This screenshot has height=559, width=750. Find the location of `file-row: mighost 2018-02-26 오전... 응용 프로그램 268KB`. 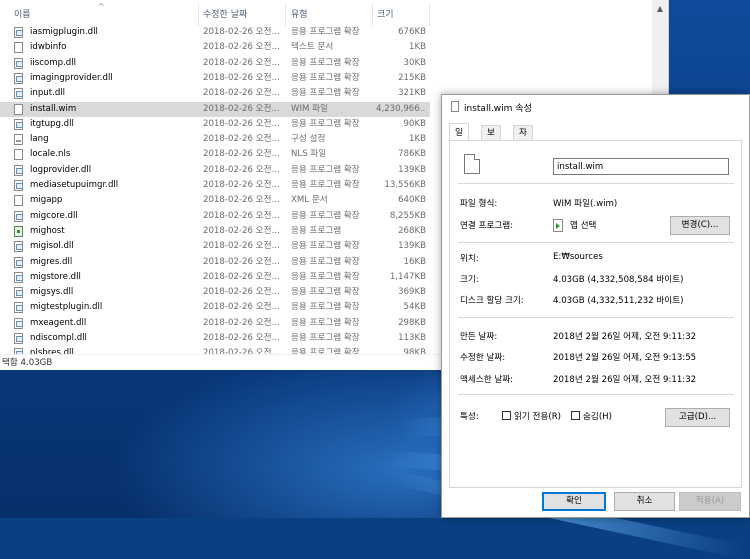

file-row: mighost 2018-02-26 오전... 응용 프로그램 268KB is located at coordinates (215, 231).